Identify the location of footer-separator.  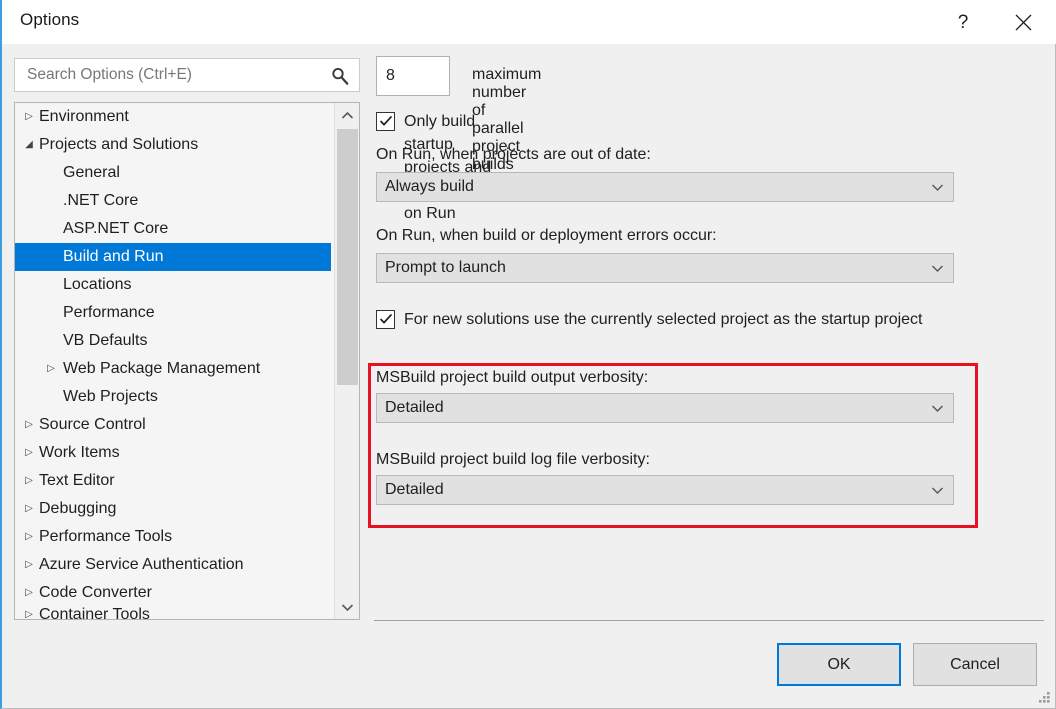
(709, 620).